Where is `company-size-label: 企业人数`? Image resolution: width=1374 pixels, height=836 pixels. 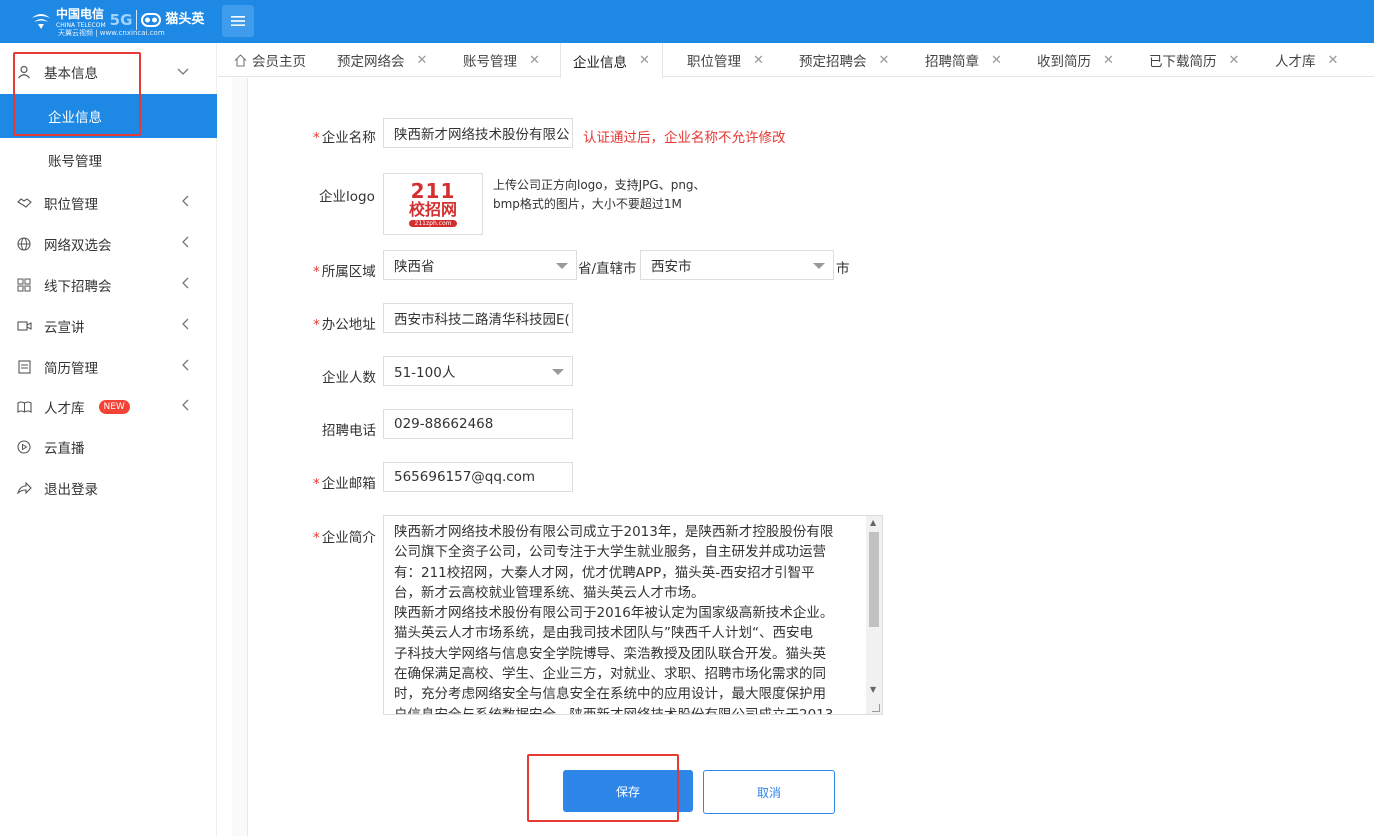
company-size-label: 企业人数 is located at coordinates (349, 378).